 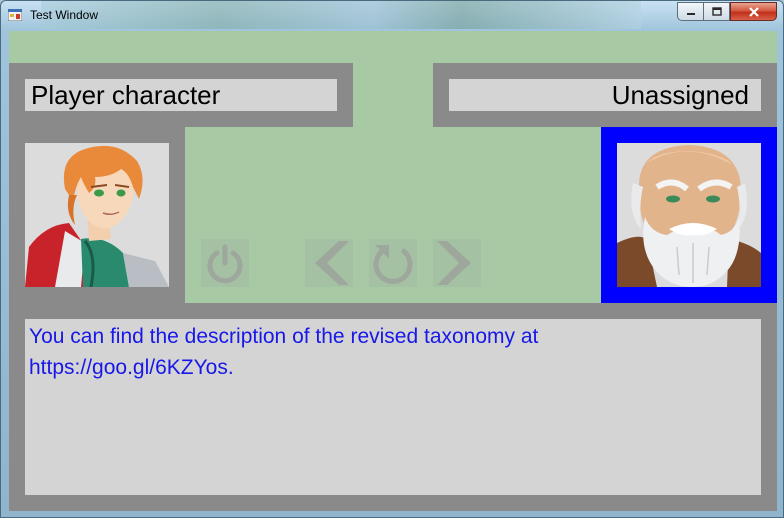 I want to click on description-line: https://goo.gl/6KZYos., so click(x=131, y=367).